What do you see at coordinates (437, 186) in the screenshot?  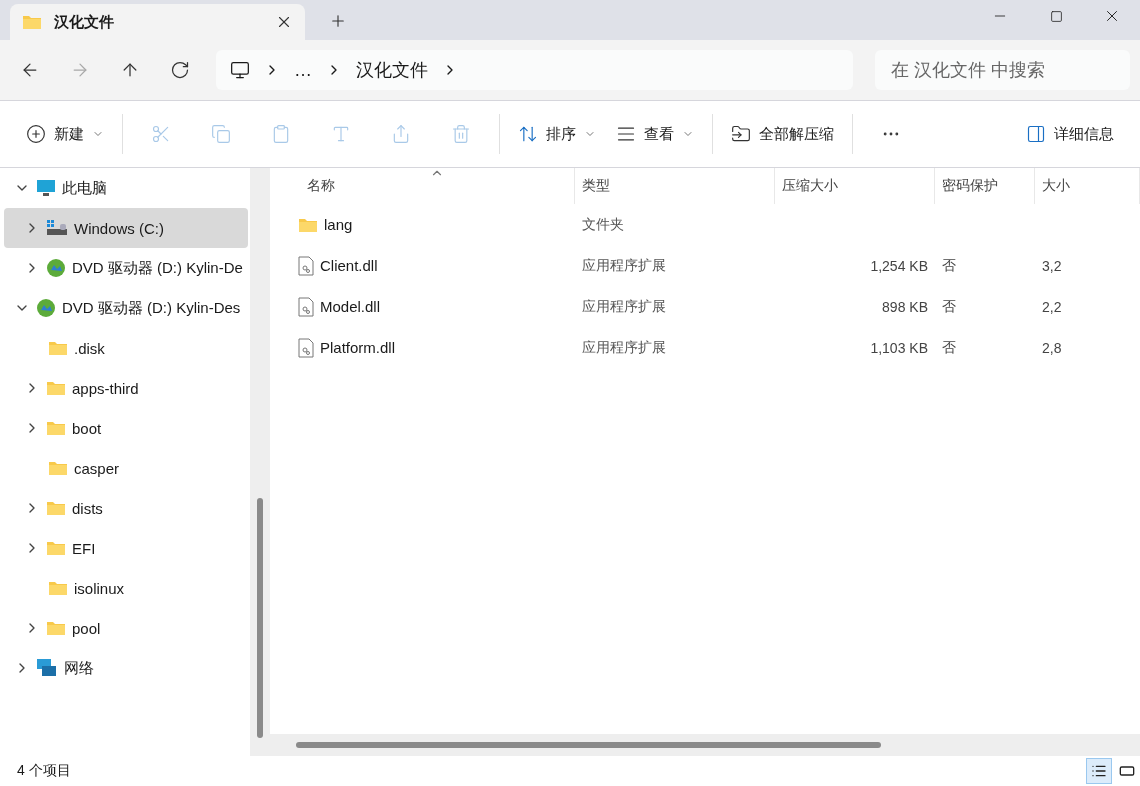 I see `column-header: 名称` at bounding box center [437, 186].